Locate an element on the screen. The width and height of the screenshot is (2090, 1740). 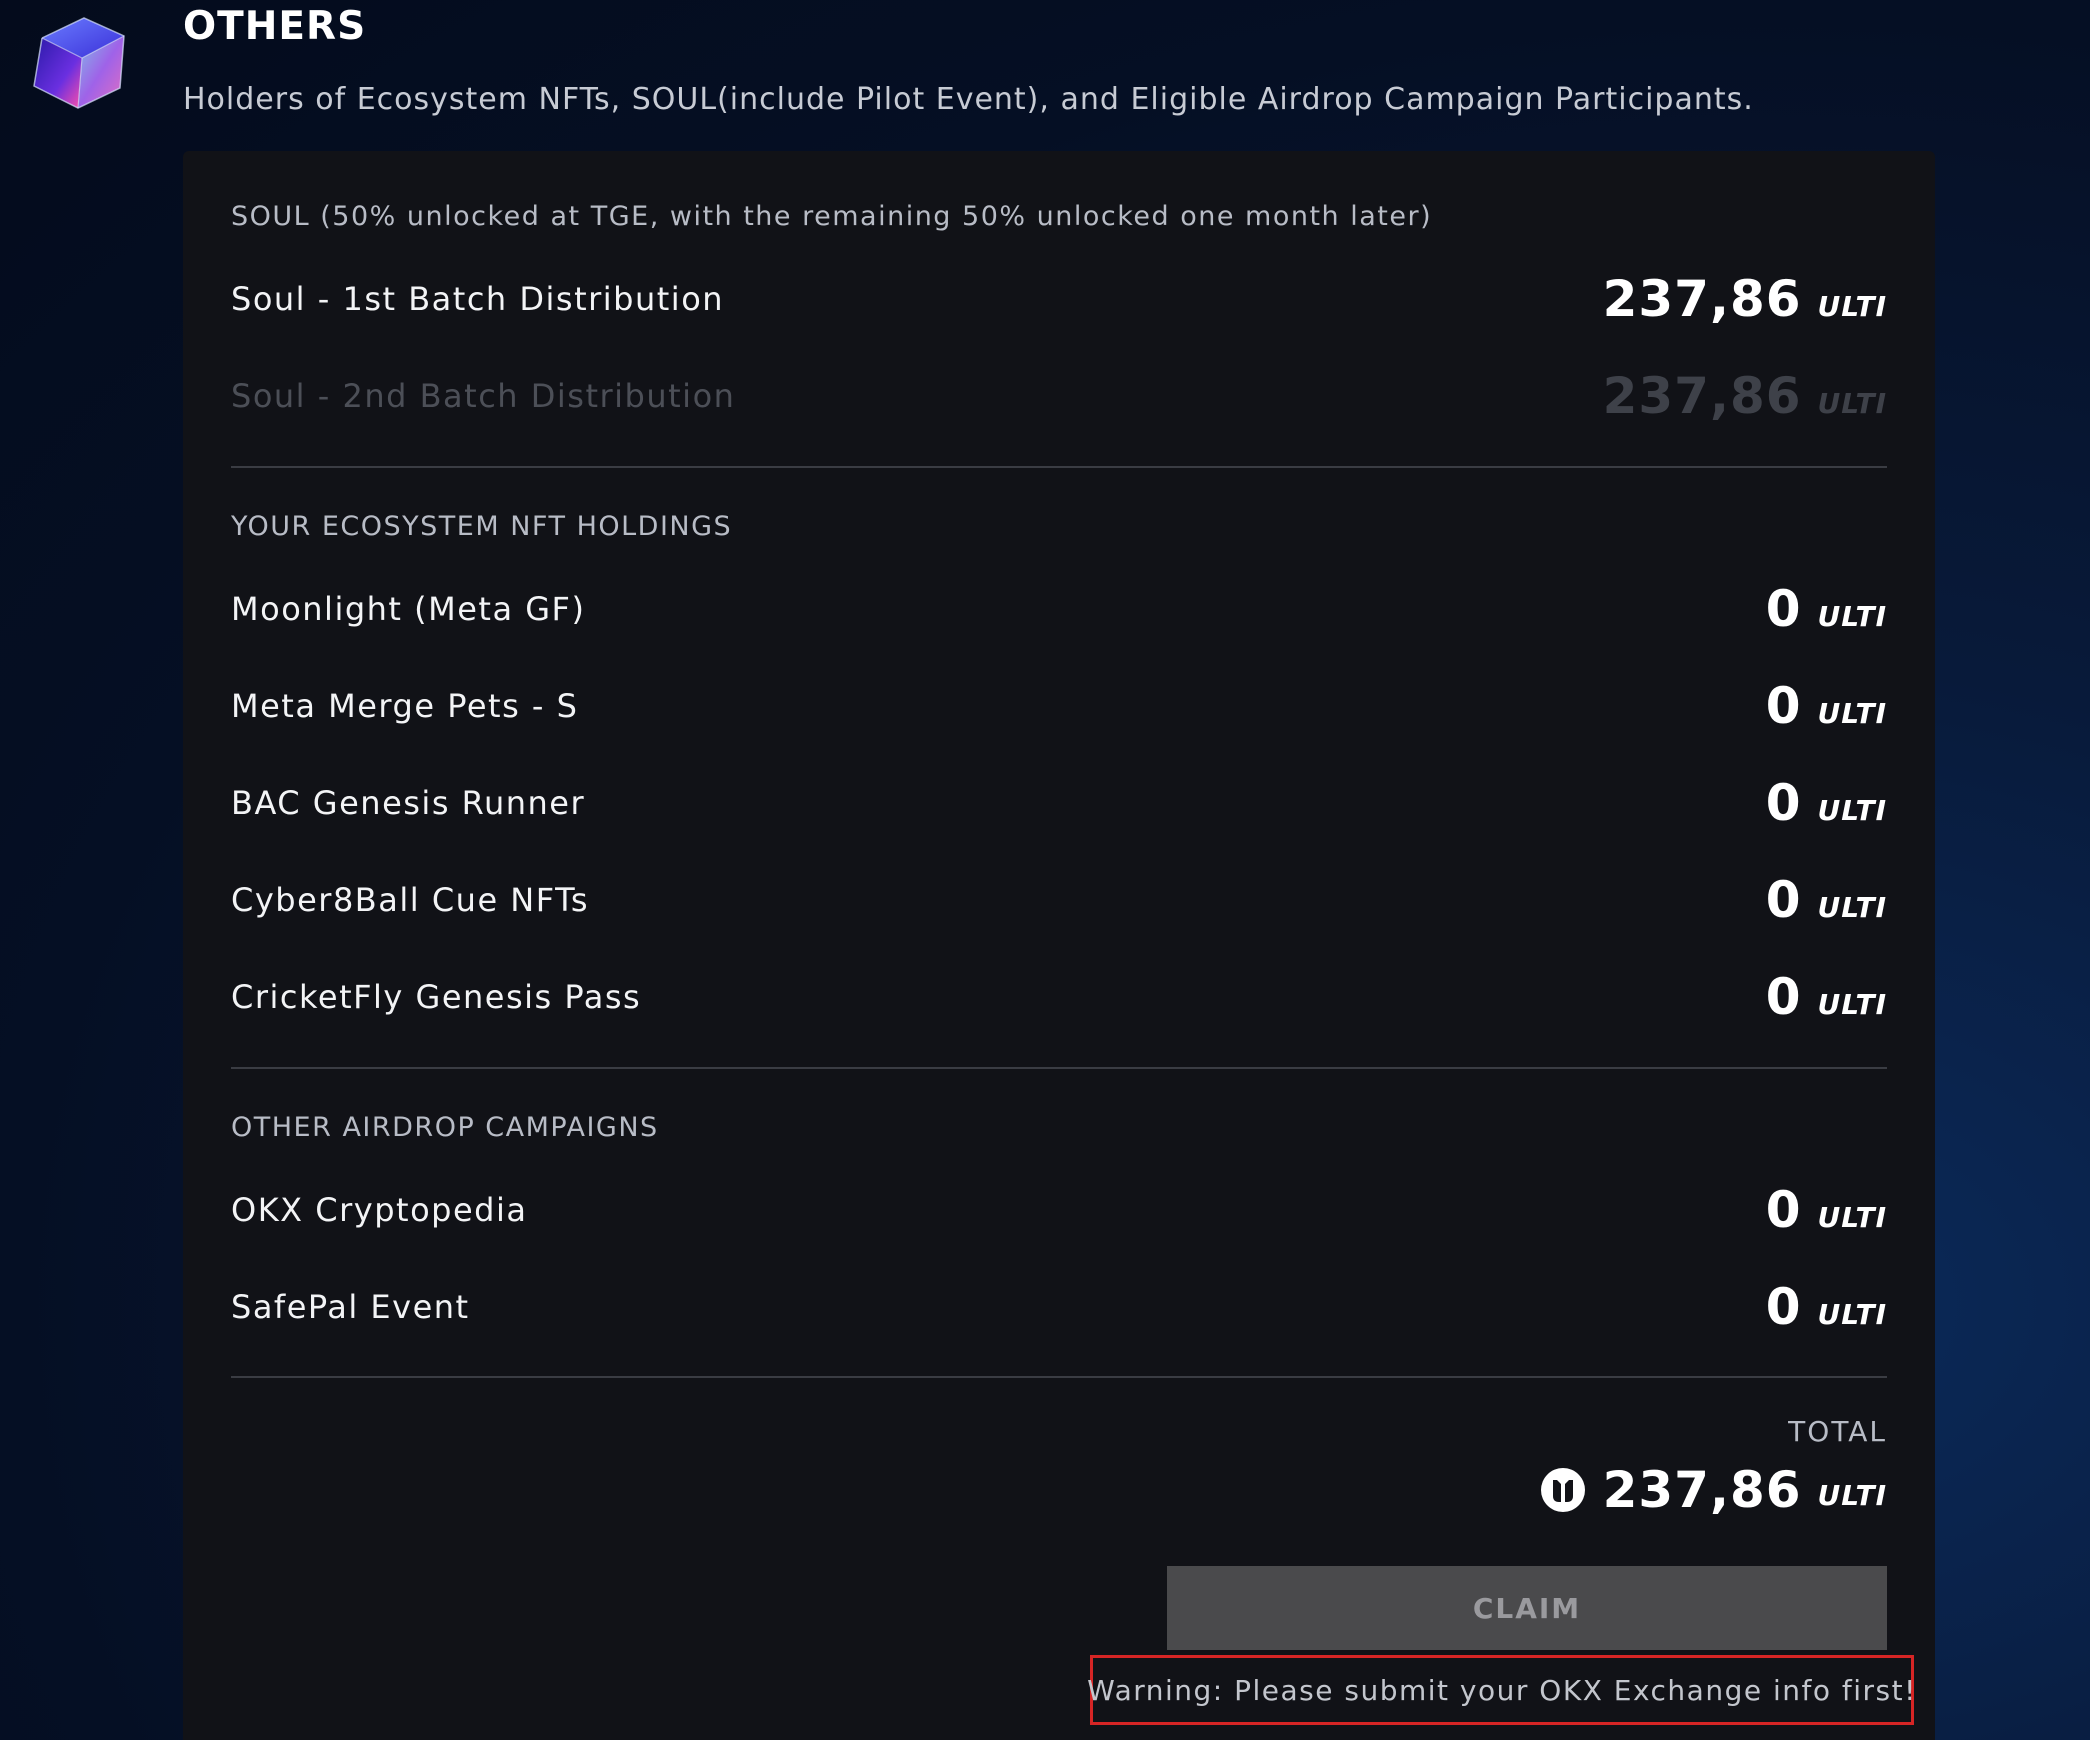
reward-name: Meta Merge Pets - S is located at coordinates (405, 706).